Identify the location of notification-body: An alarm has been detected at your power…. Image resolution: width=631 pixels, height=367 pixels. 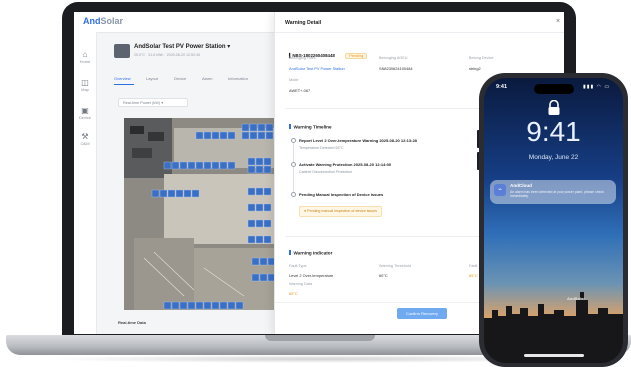
(557, 194).